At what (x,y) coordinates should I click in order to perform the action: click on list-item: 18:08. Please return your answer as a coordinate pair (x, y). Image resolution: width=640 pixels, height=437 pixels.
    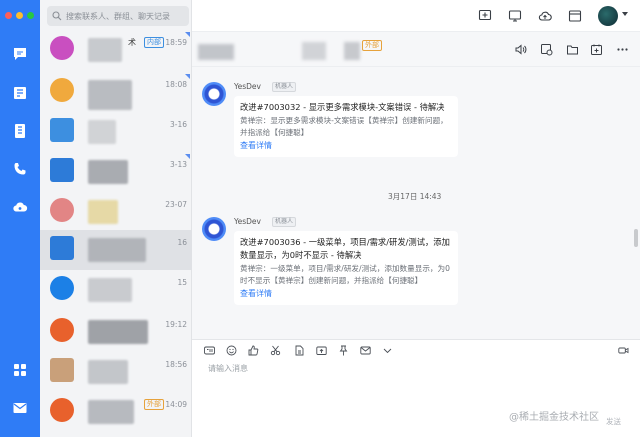
    Looking at the image, I should click on (116, 92).